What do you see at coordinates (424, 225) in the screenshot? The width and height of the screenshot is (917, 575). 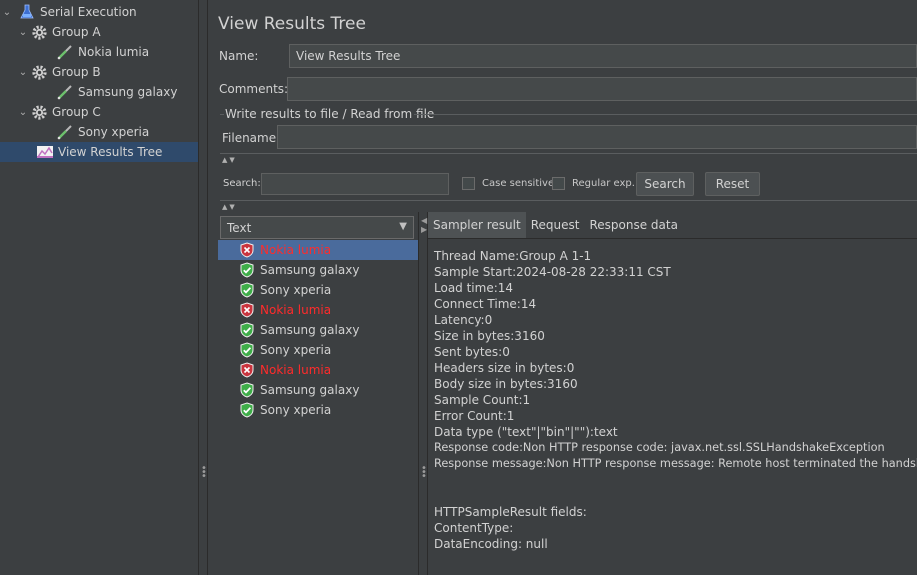 I see `expand-arrows-icon: ◀ ▶` at bounding box center [424, 225].